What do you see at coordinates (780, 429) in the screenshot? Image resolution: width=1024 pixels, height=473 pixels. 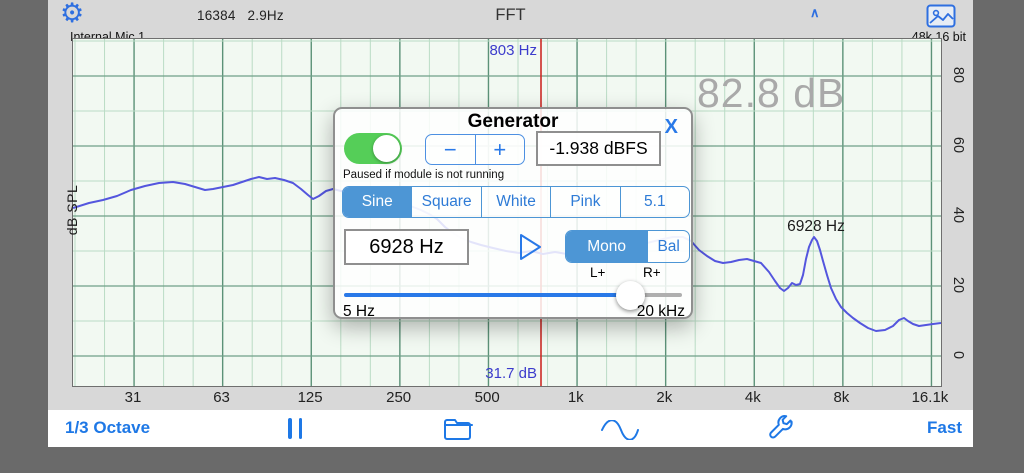 I see `wrench-icon` at bounding box center [780, 429].